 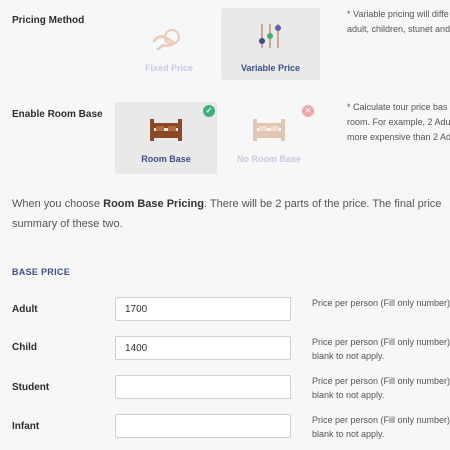 What do you see at coordinates (57, 114) in the screenshot?
I see `room-base-label: Enable Room Base` at bounding box center [57, 114].